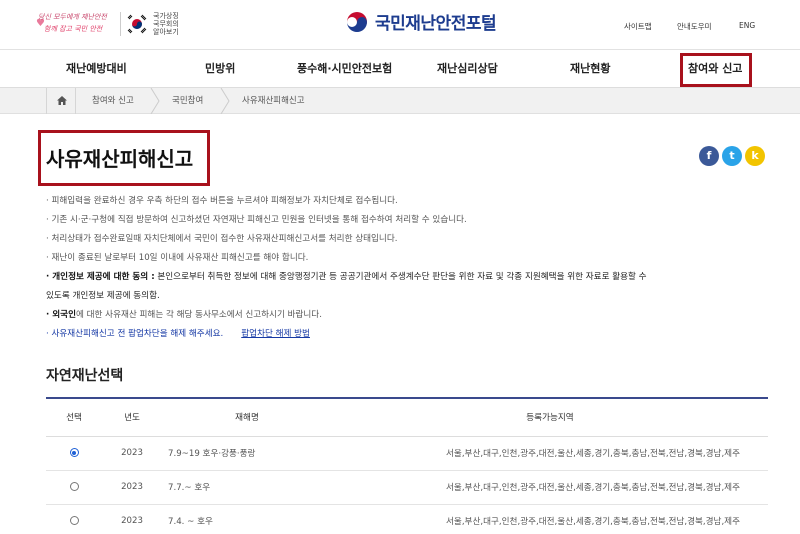 This screenshot has width=800, height=534. I want to click on home-icon, so click(61, 101).